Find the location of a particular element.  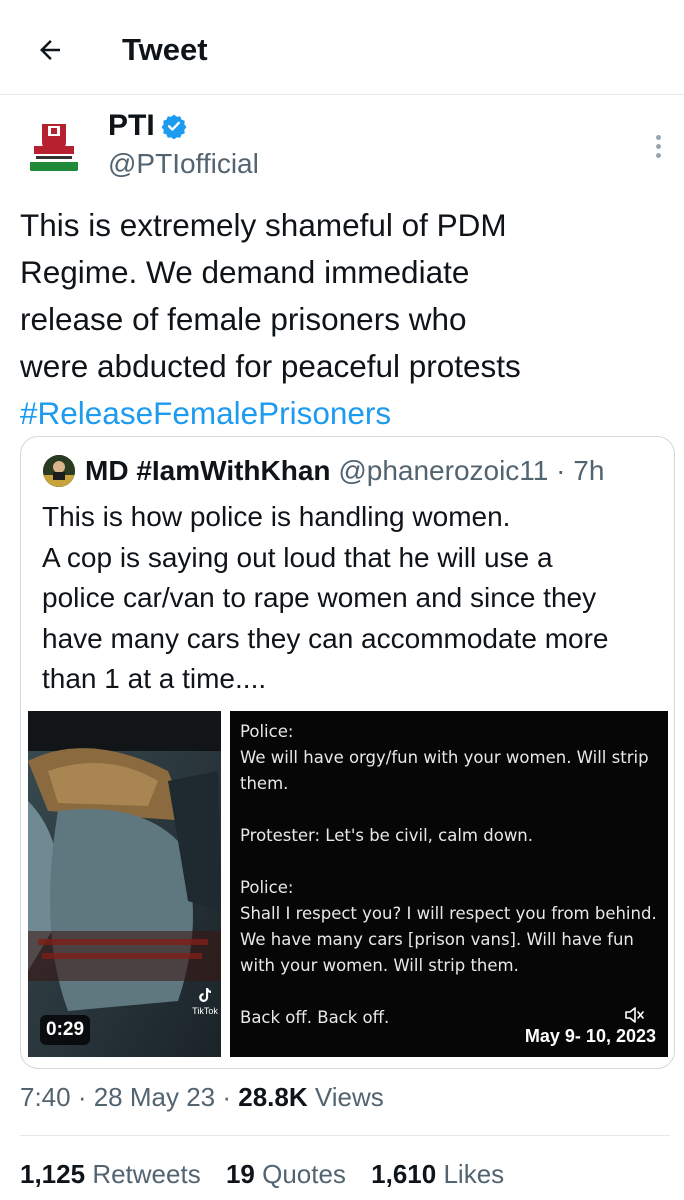

quote-text-line: This is how police is handling women. is located at coordinates (276, 516).